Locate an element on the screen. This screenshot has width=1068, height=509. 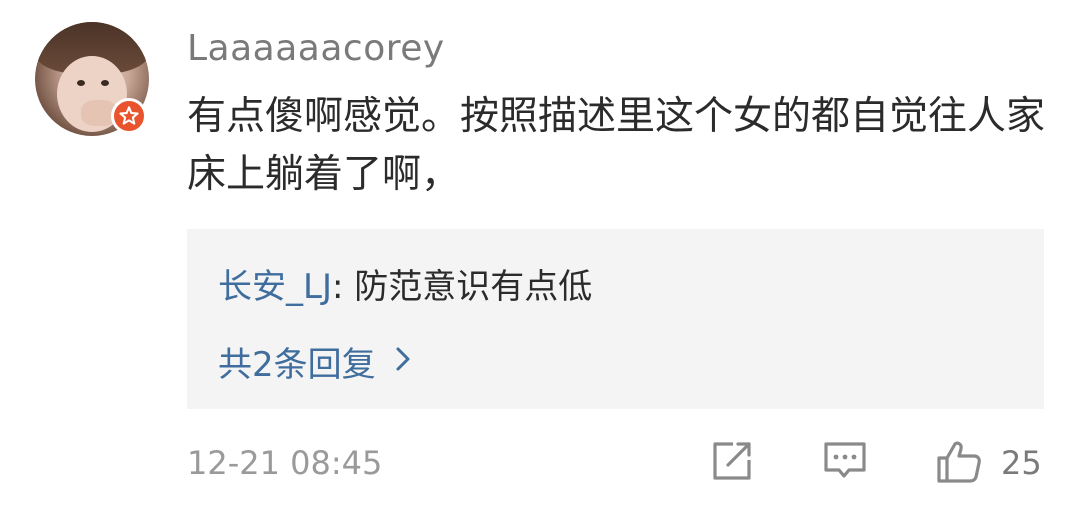
view-replies-label: 共2条回复 is located at coordinates (297, 365).